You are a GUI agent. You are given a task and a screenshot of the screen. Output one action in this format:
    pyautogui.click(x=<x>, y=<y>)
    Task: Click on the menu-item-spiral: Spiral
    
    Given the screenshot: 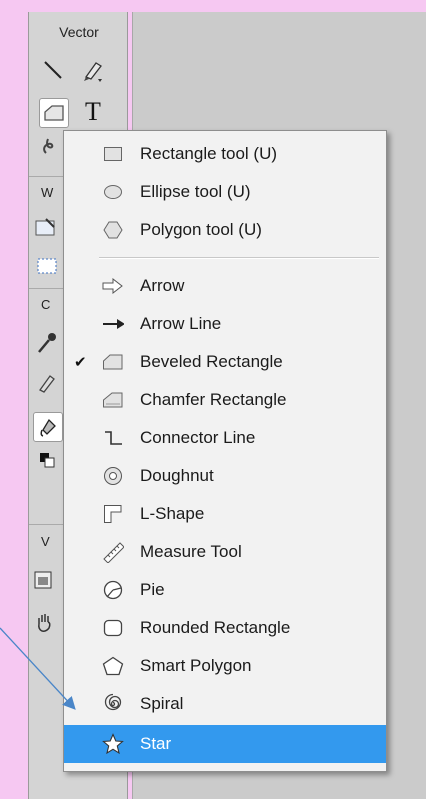 What is the action you would take?
    pyautogui.click(x=225, y=704)
    